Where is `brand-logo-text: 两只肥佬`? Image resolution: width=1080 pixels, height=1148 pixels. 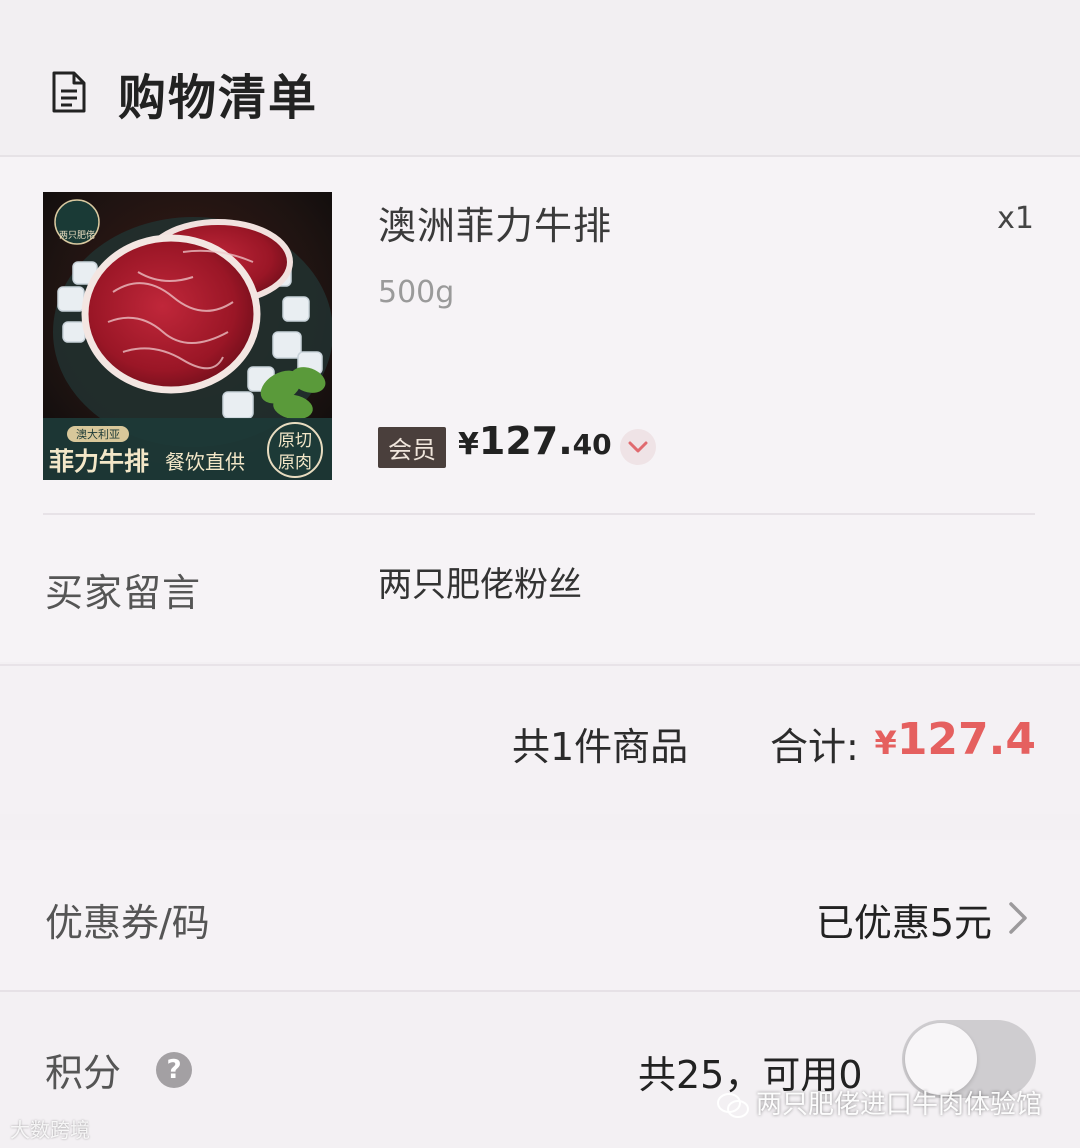
brand-logo-text: 两只肥佬 is located at coordinates (77, 235).